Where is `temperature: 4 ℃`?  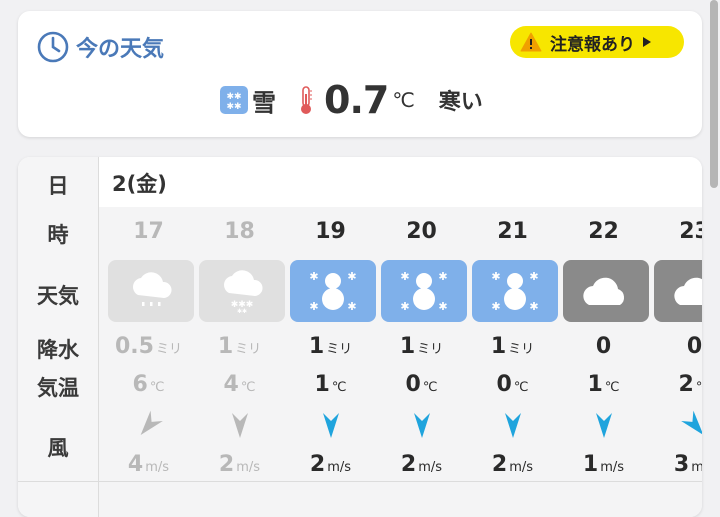 temperature: 4 ℃ is located at coordinates (239, 384).